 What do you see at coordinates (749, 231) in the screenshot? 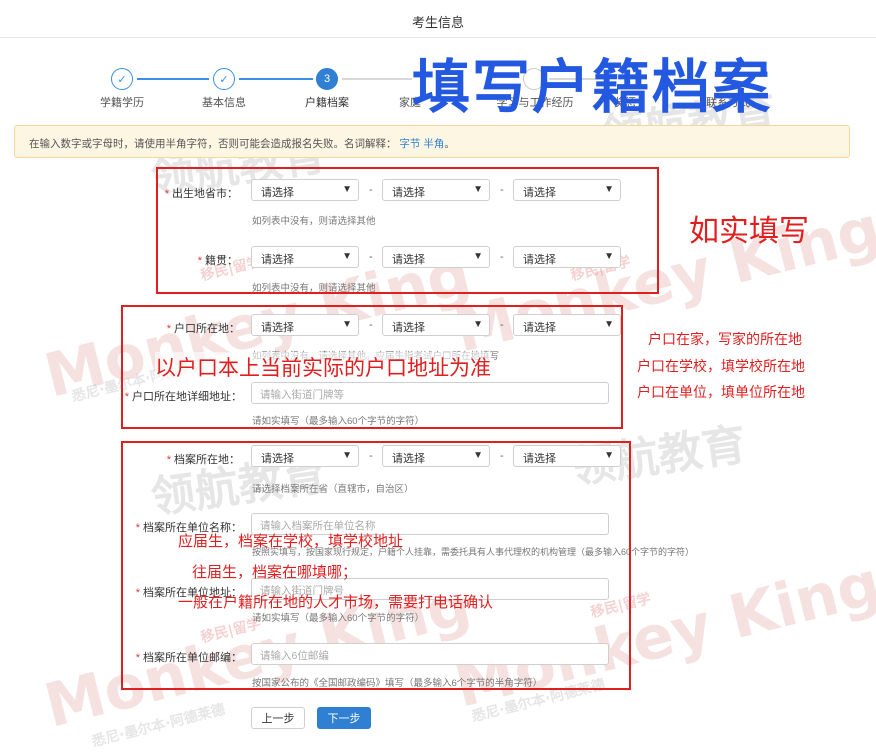
I see `annotation-note-truthful: 如实填写` at bounding box center [749, 231].